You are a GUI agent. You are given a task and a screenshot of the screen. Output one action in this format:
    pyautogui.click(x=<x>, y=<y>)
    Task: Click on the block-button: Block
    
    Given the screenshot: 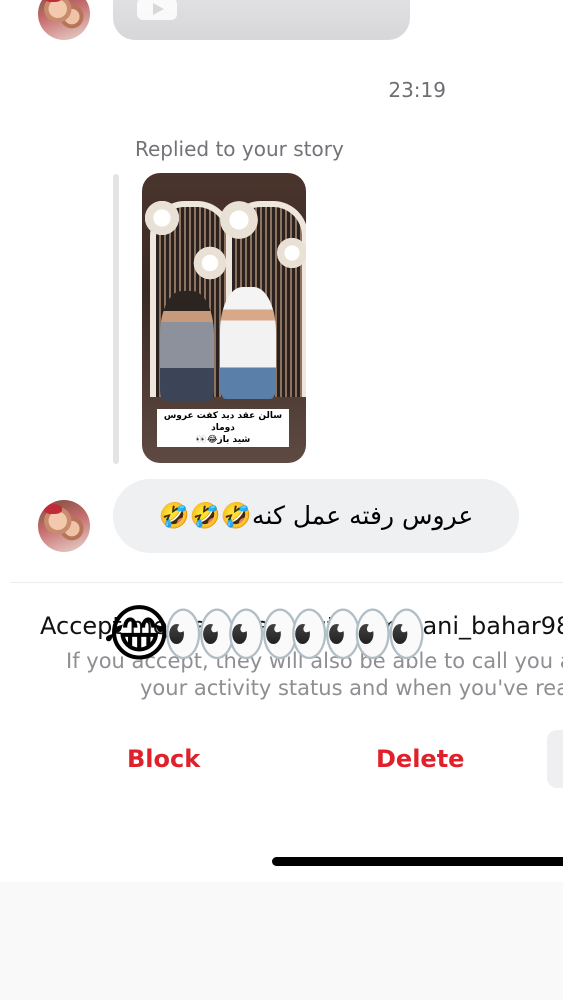 What is the action you would take?
    pyautogui.click(x=163, y=759)
    